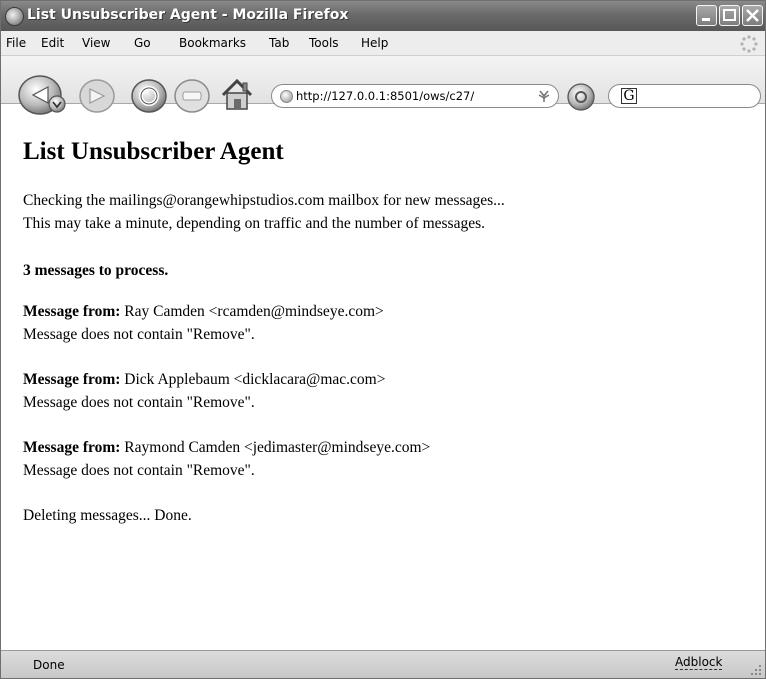  What do you see at coordinates (324, 43) in the screenshot?
I see `menu-tools: Tools` at bounding box center [324, 43].